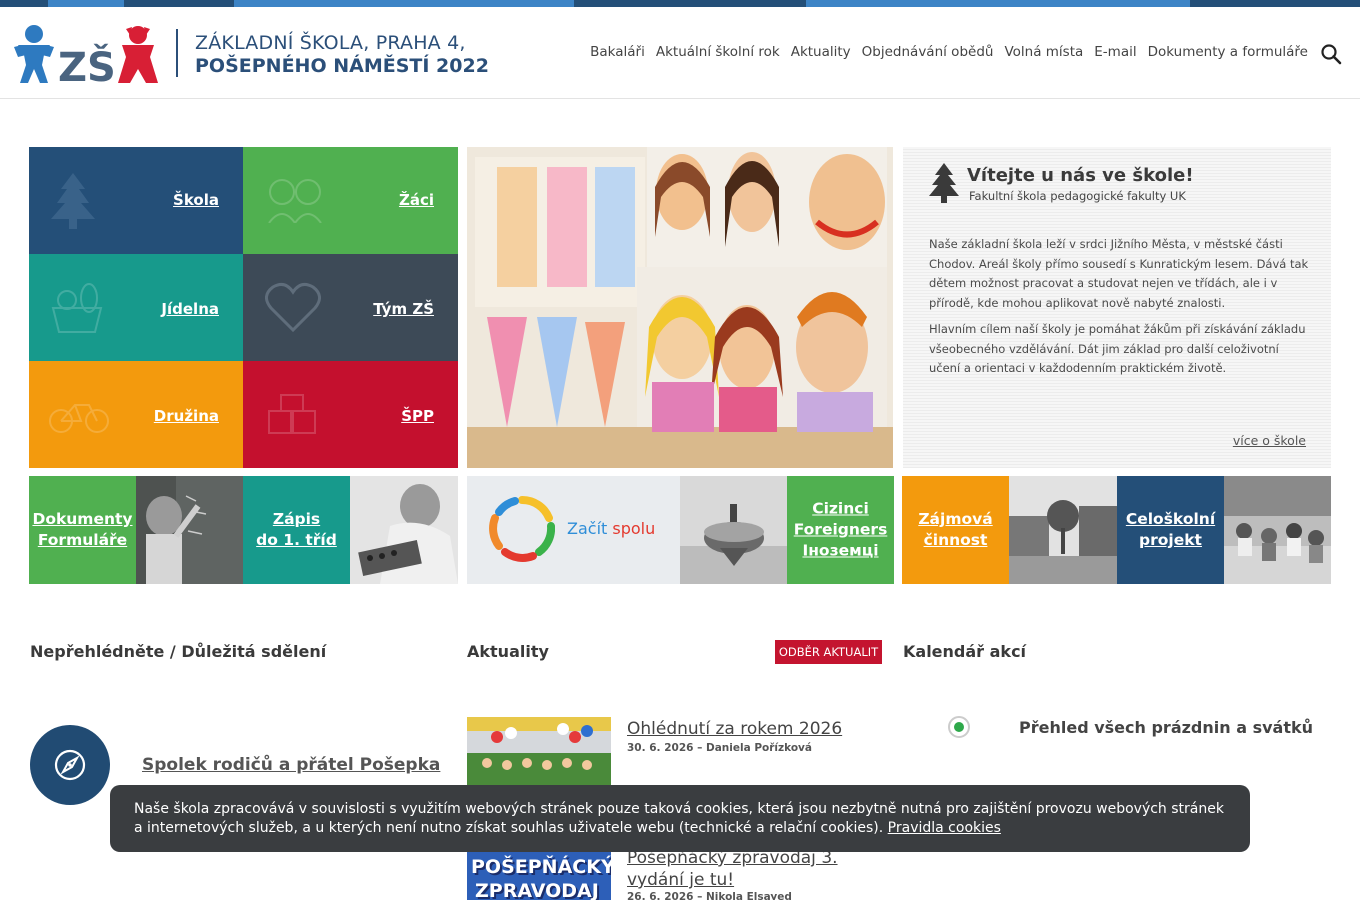 Image resolution: width=1360 pixels, height=900 pixels. Describe the element at coordinates (587, 528) in the screenshot. I see `zacit-brand-word1: Začít` at that location.